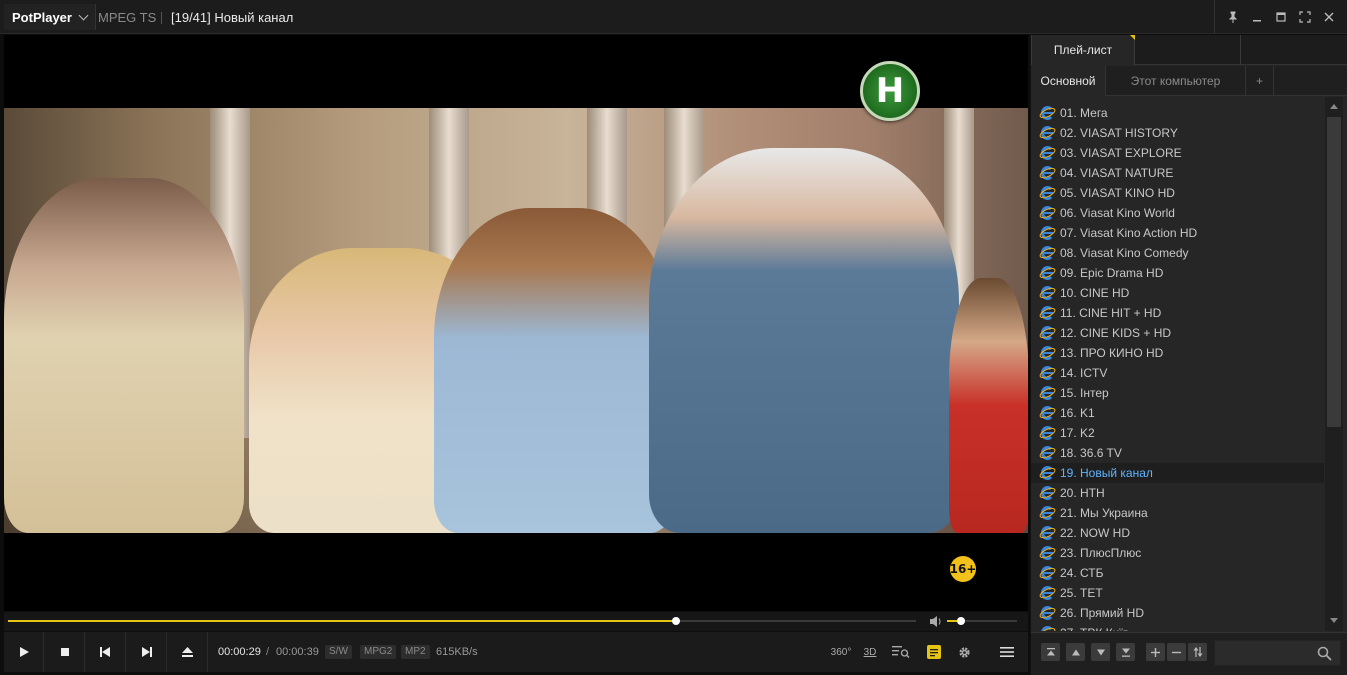 Image resolution: width=1347 pixels, height=675 pixels. Describe the element at coordinates (1177, 333) in the screenshot. I see `playlist-item: 12. CINE KIDS + HD` at that location.